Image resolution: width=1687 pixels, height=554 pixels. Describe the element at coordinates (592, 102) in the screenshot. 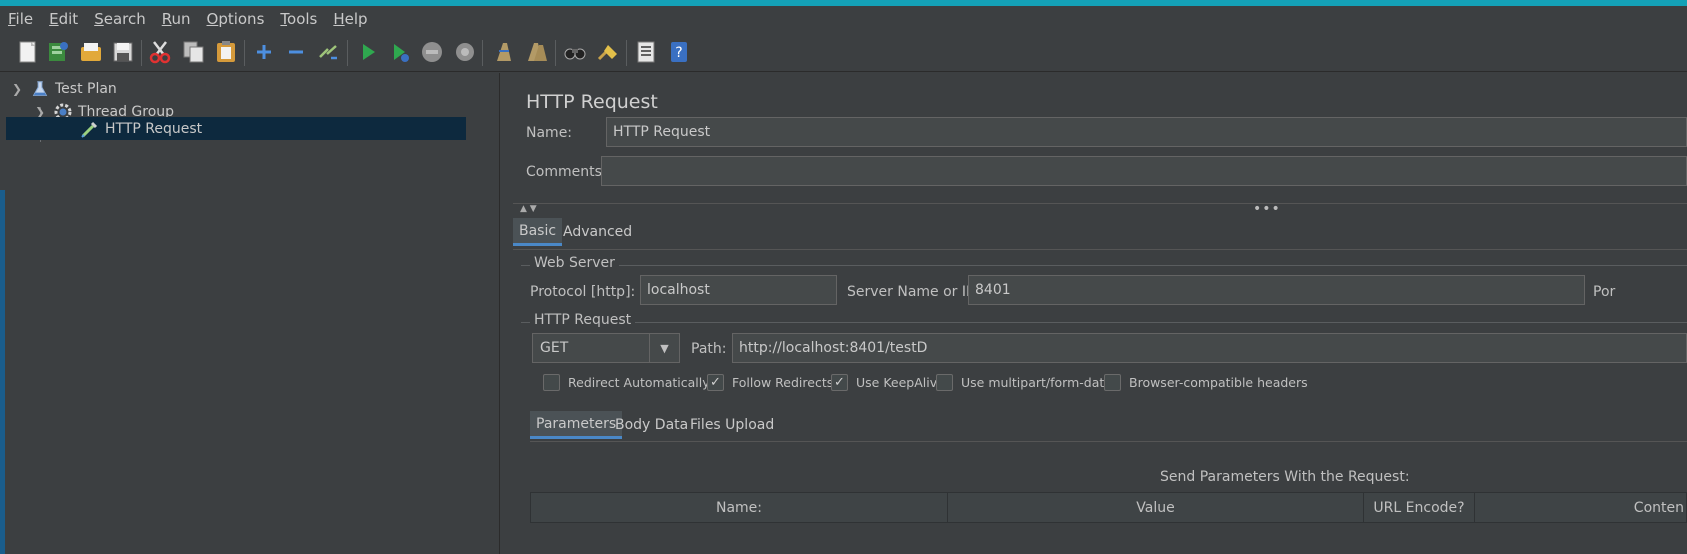

I see `page-title: HTTP Request` at that location.